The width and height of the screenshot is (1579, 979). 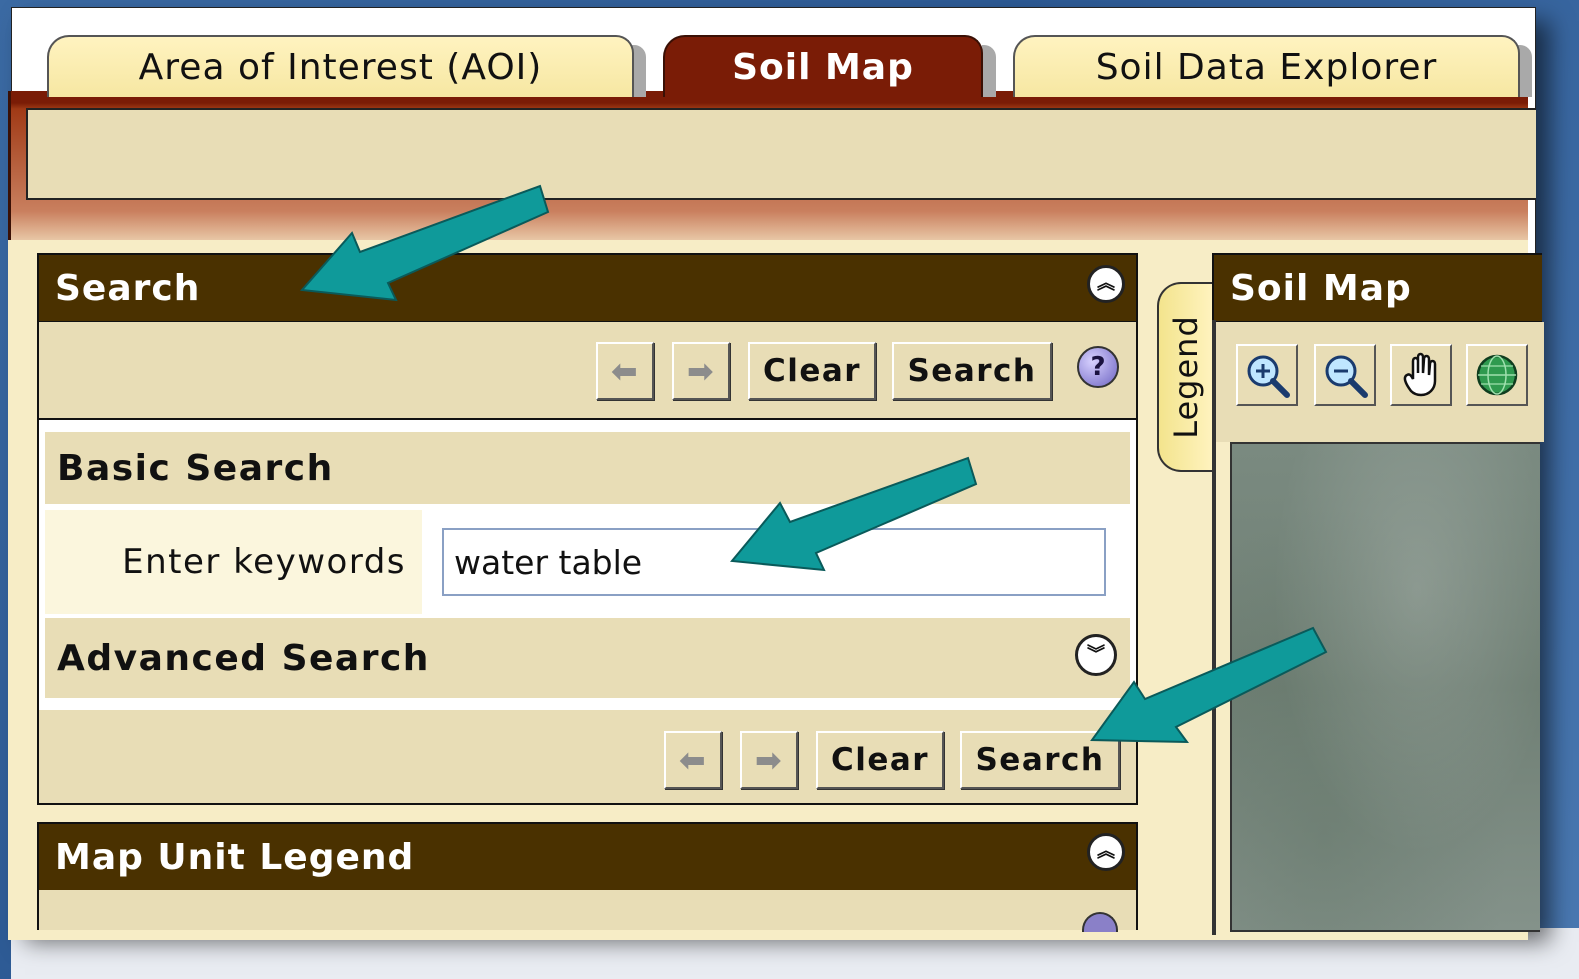 What do you see at coordinates (235, 857) in the screenshot?
I see `map-unit-legend-title: Map Unit Legend` at bounding box center [235, 857].